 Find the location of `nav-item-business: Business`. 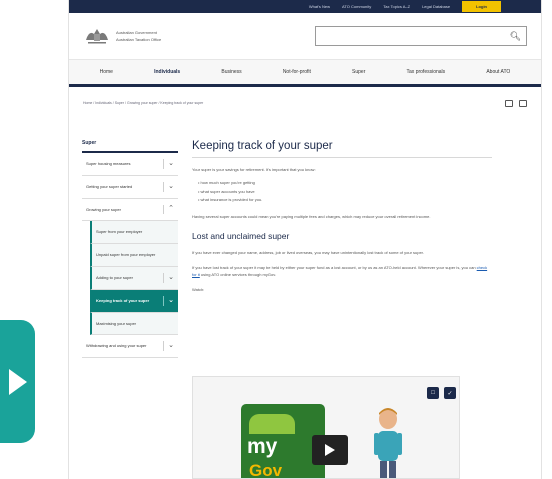

nav-item-business: Business is located at coordinates (231, 72).